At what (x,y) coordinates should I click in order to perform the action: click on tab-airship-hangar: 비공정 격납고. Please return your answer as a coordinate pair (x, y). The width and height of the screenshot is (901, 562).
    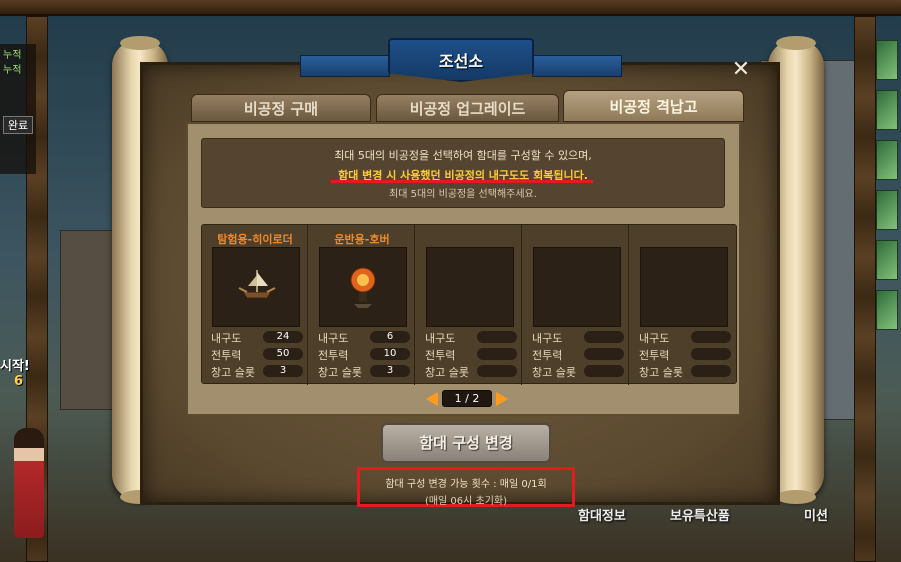
    Looking at the image, I should click on (653, 106).